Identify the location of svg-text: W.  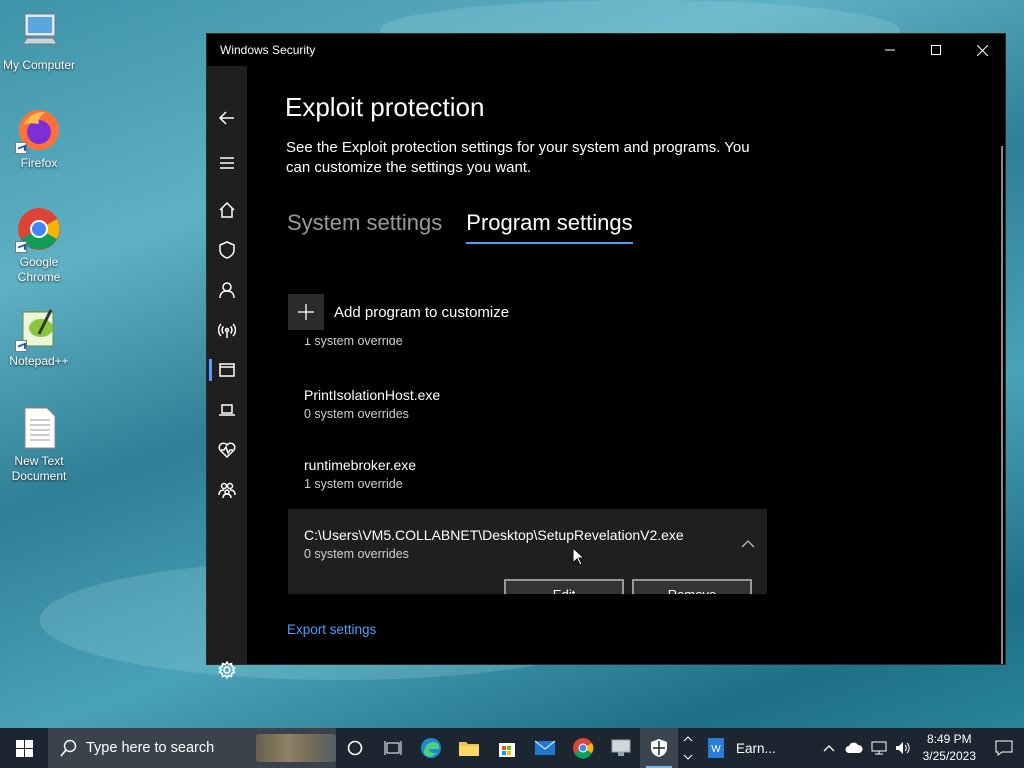
(716, 749).